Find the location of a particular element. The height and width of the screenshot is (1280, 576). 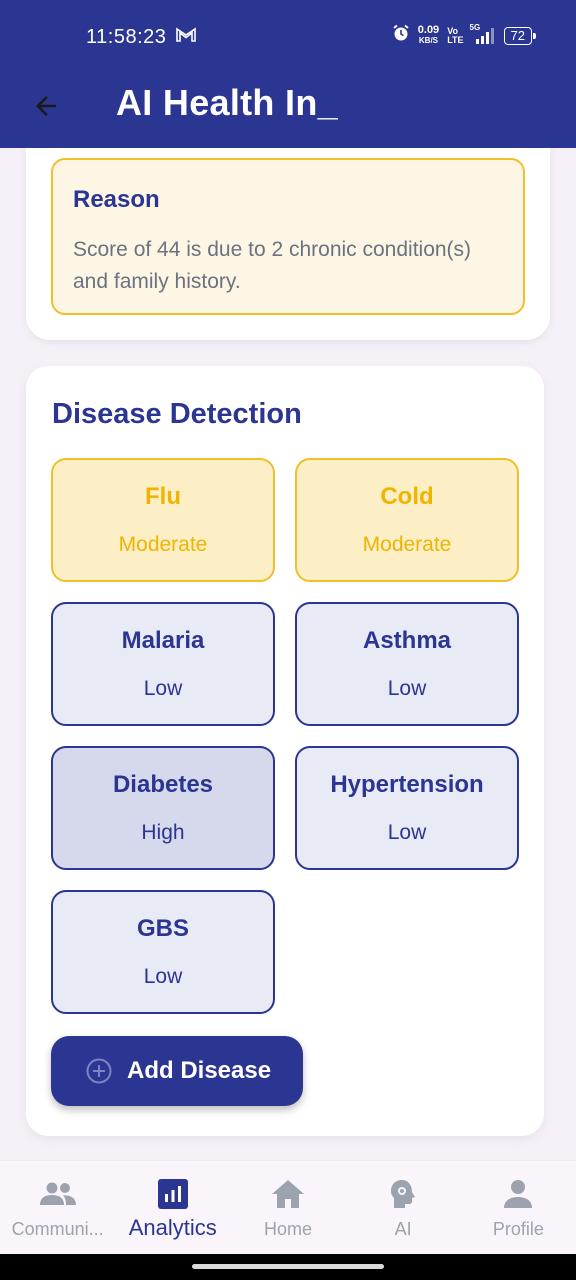

disease-name: Hypertension is located at coordinates (407, 784).